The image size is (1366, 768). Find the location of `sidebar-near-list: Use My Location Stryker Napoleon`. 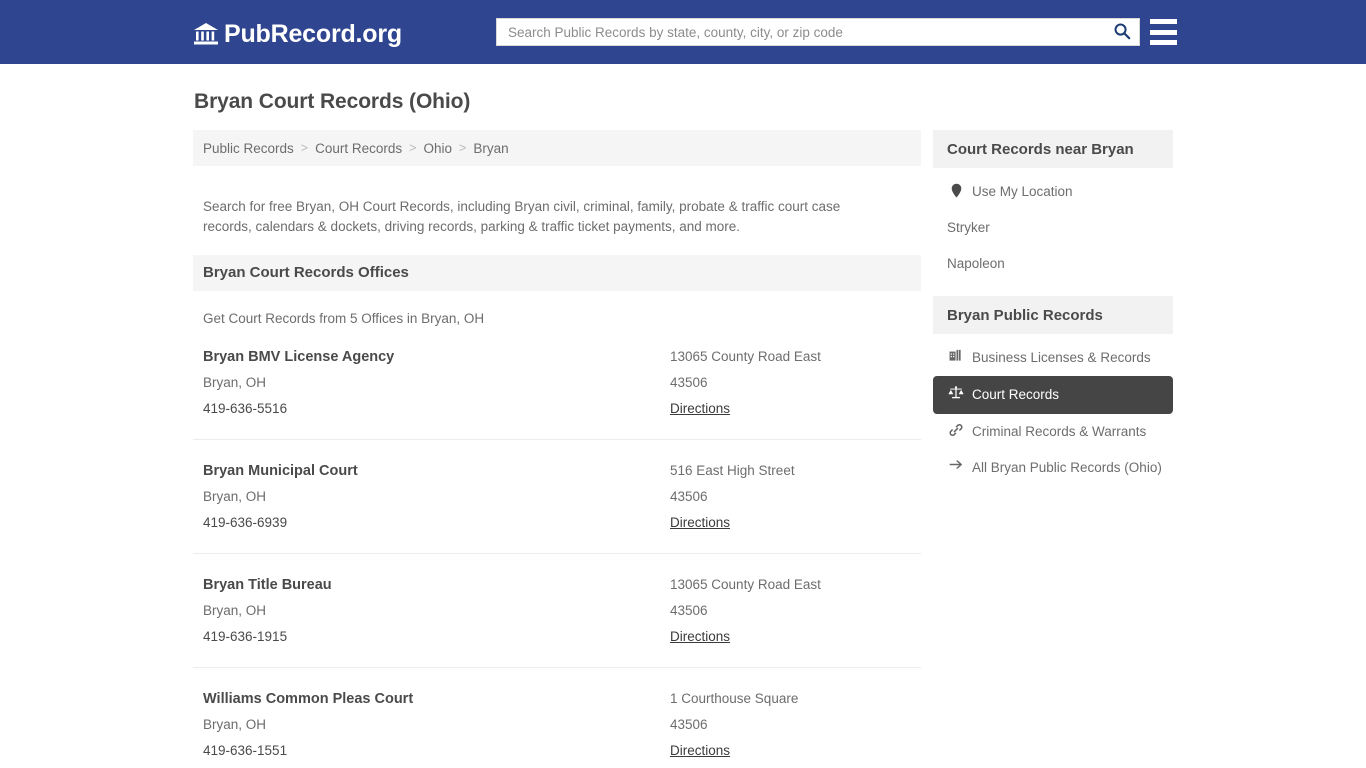

sidebar-near-list: Use My Location Stryker Napoleon is located at coordinates (1053, 225).